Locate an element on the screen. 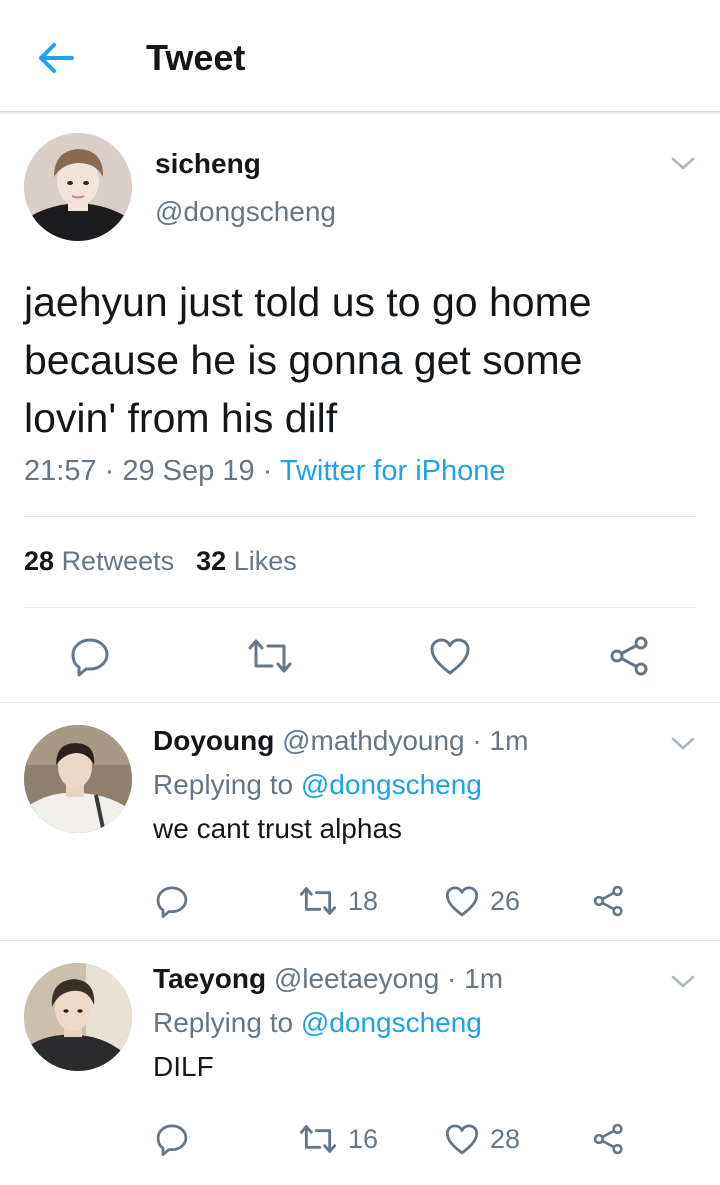  tweet-date: 29 Sep 19 is located at coordinates (188, 471).